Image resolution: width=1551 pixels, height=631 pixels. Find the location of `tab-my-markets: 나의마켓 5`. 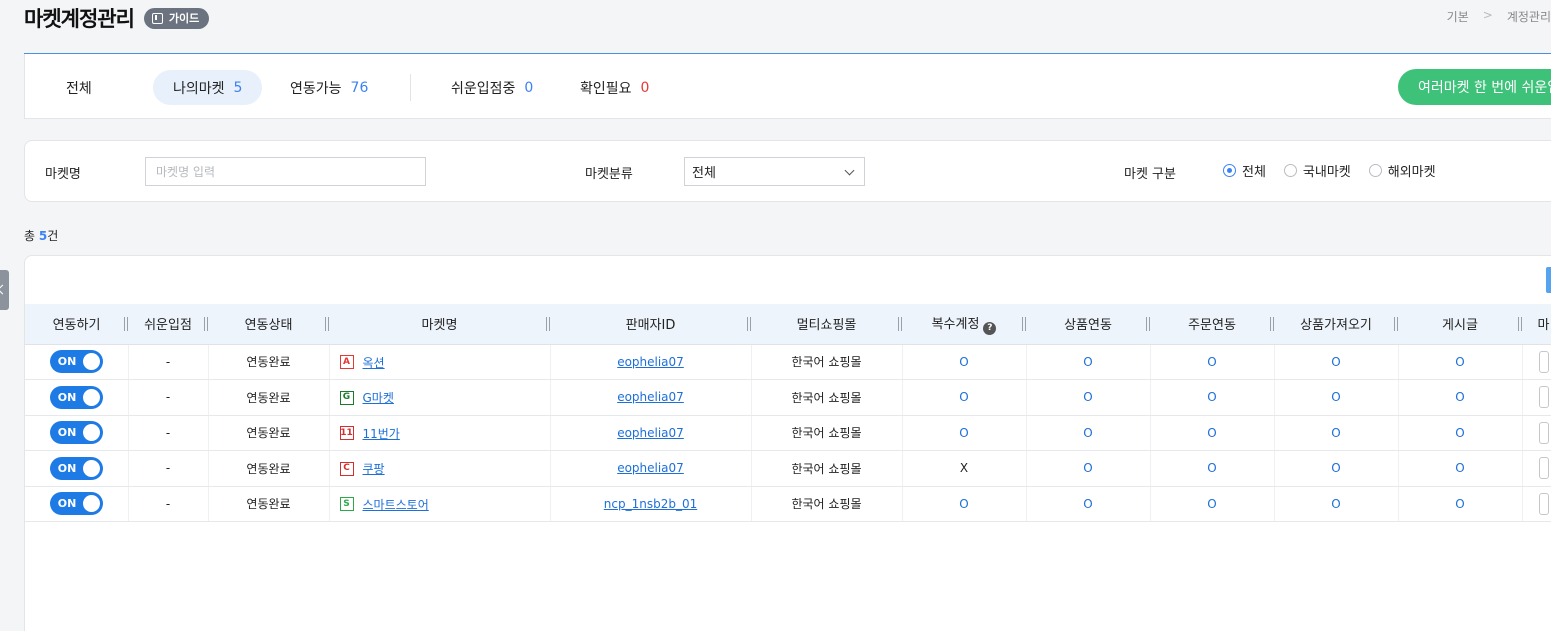

tab-my-markets: 나의마켓 5 is located at coordinates (208, 87).